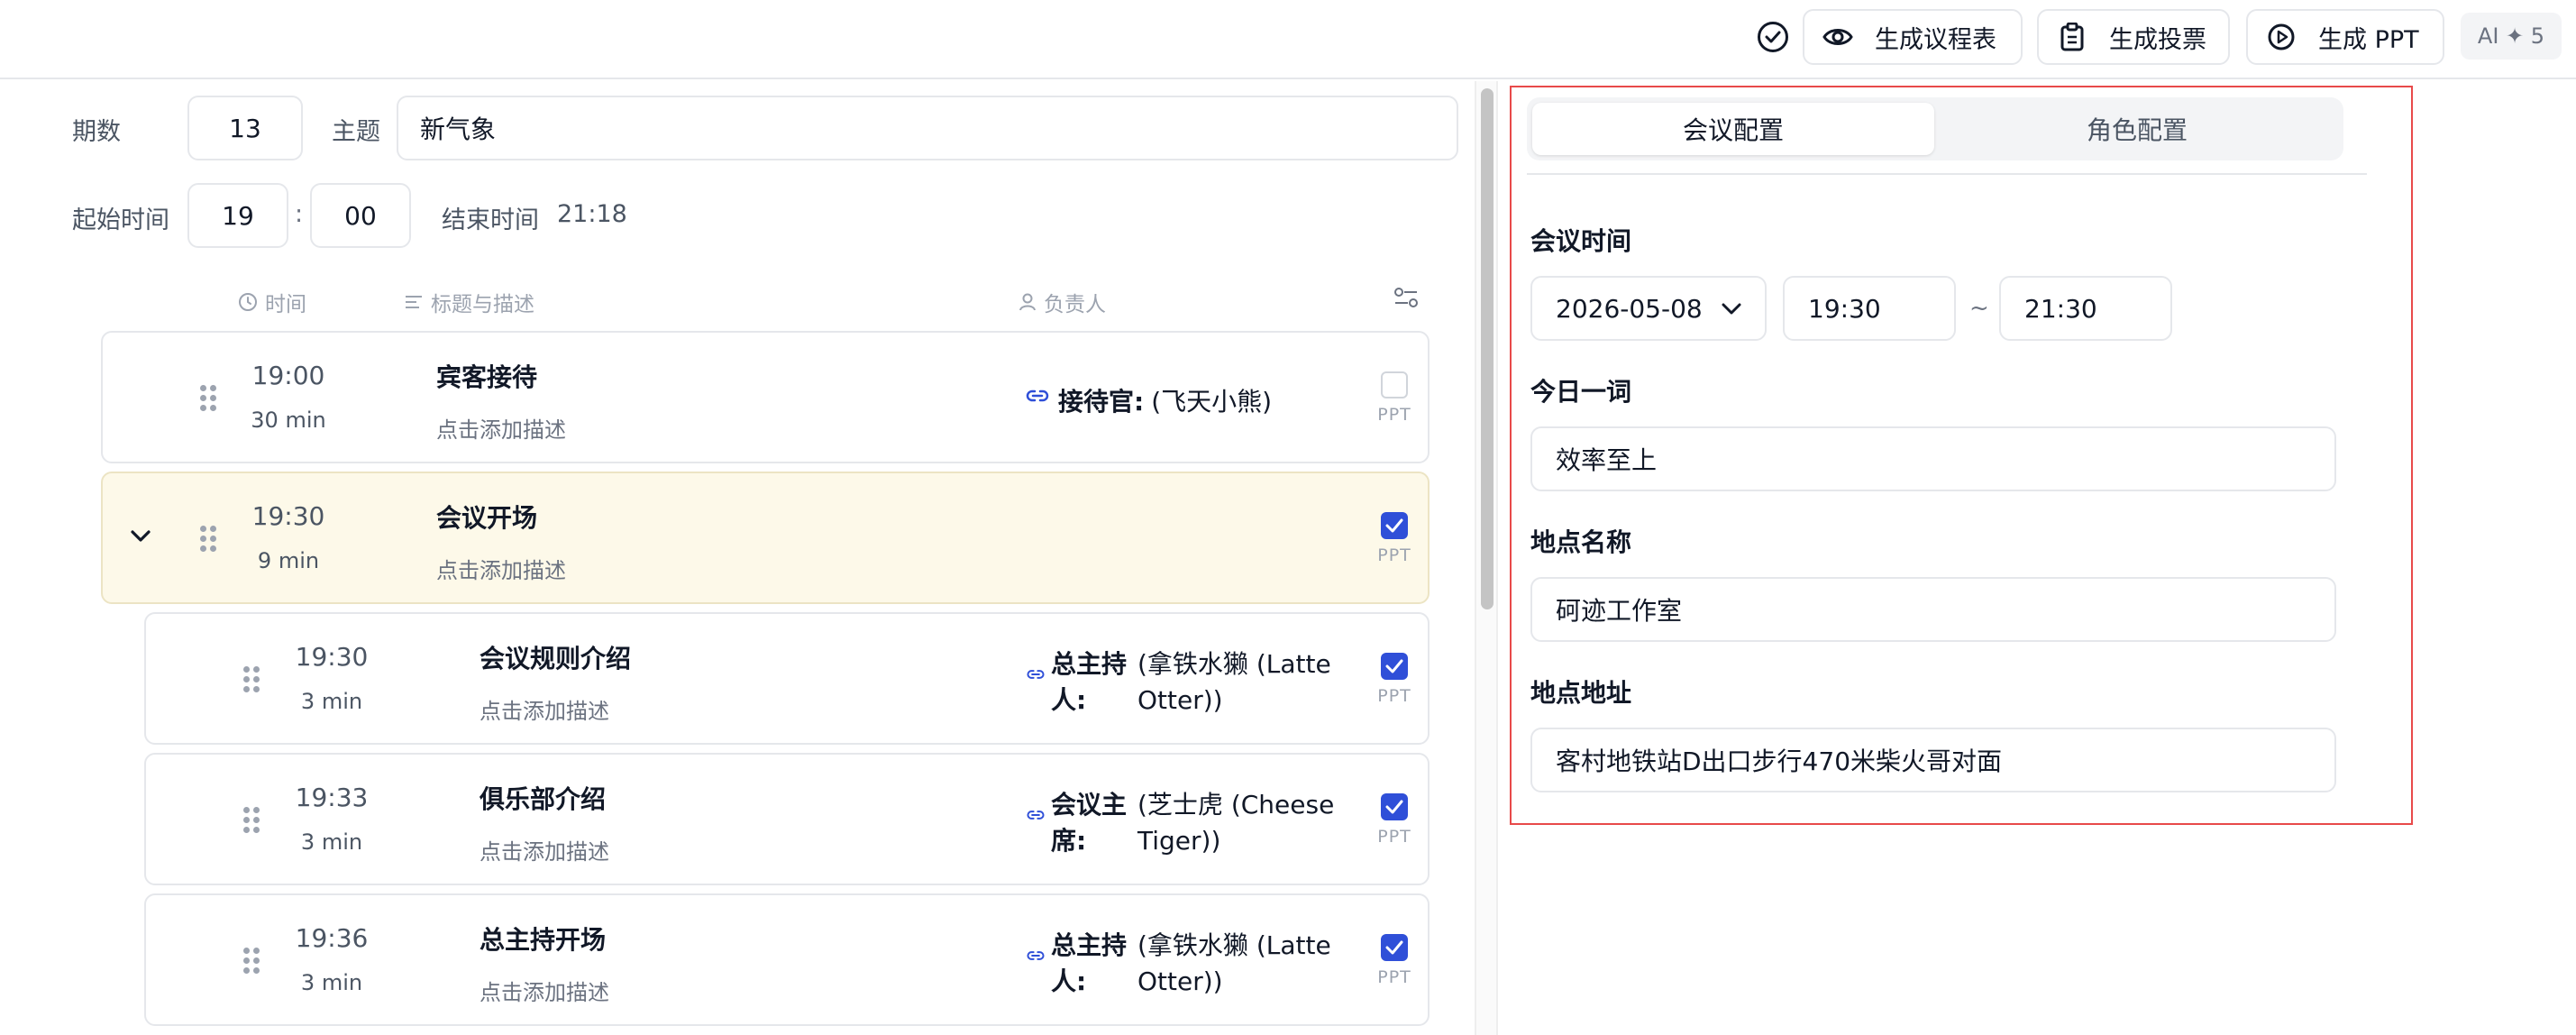 The height and width of the screenshot is (1035, 2576). I want to click on generate-ppt-label: 生成 PPT, so click(2368, 40).